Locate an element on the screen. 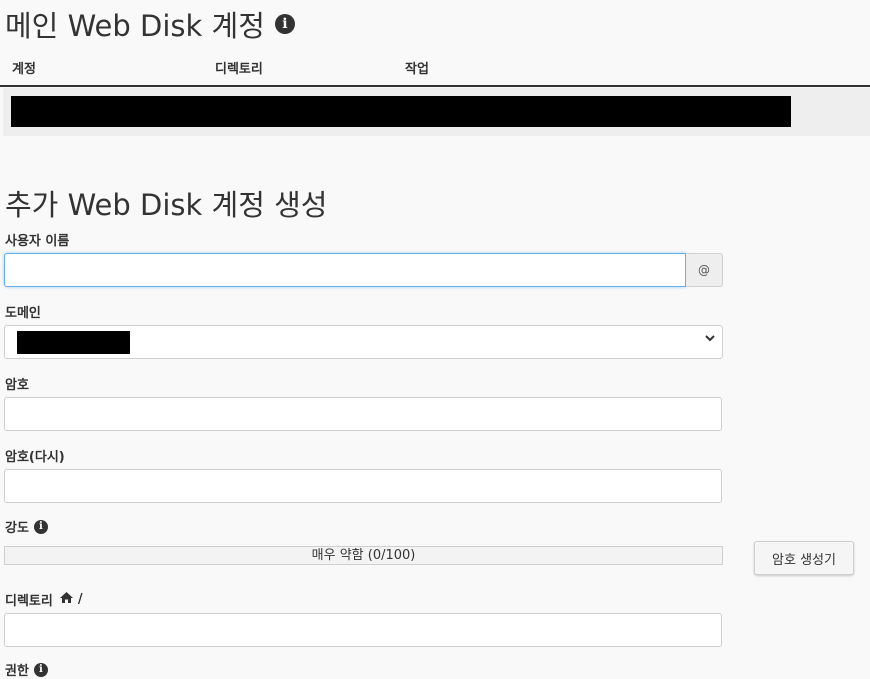  domain-select is located at coordinates (363, 342).